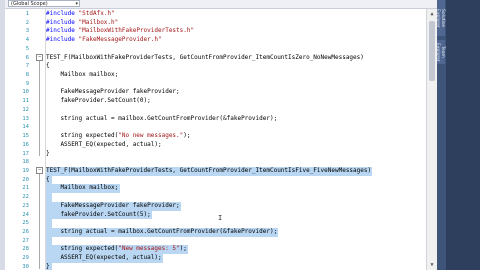  Describe the element at coordinates (215, 189) in the screenshot. I see `code-line: 21 Mailbox mailbox;` at that location.